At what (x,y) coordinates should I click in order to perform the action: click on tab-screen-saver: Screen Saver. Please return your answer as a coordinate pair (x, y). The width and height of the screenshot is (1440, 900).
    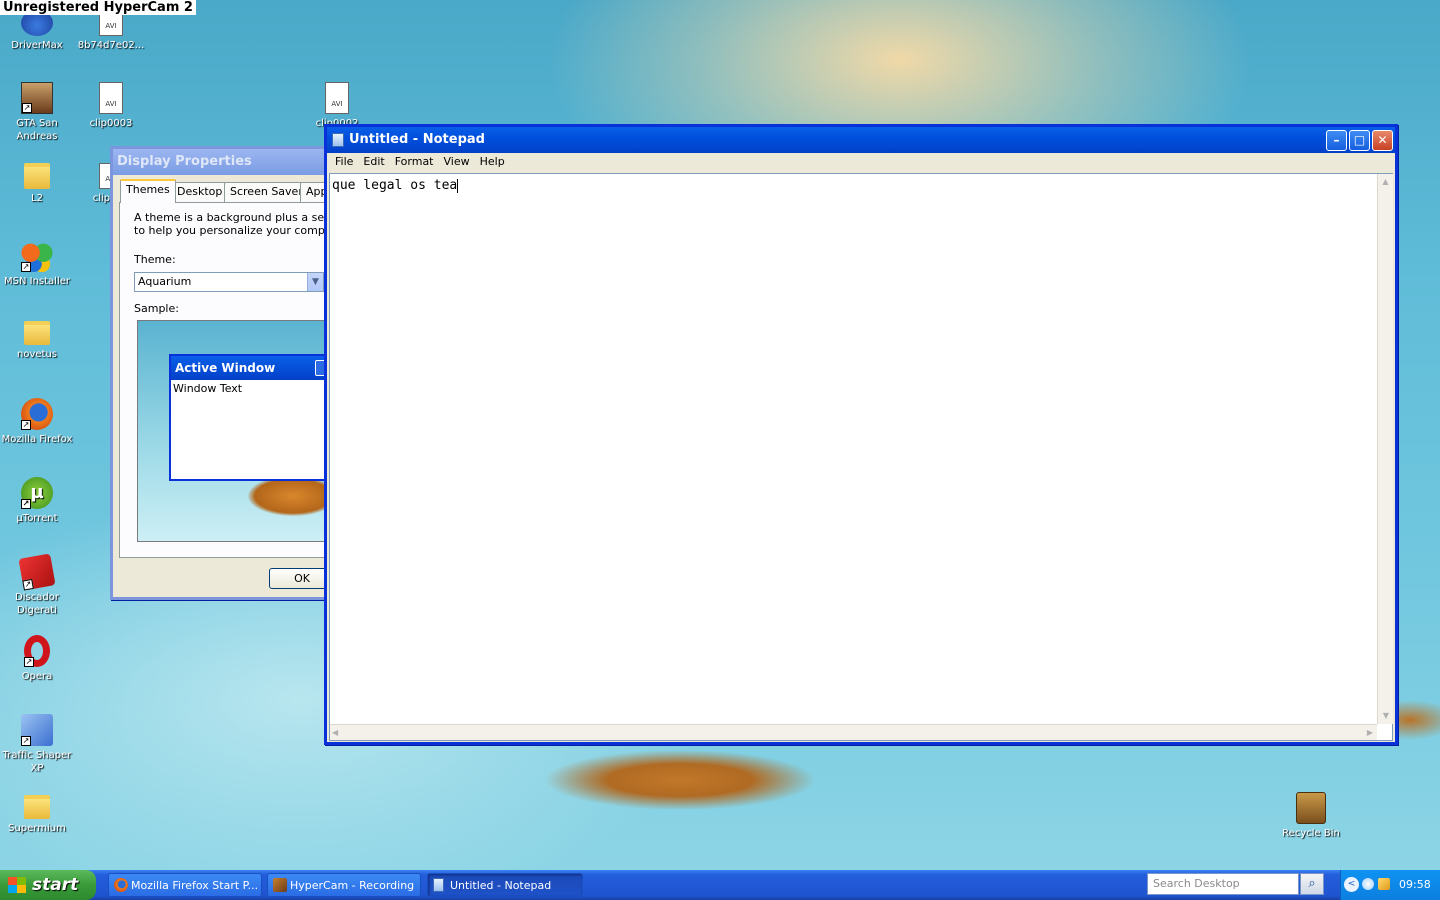
    Looking at the image, I should click on (266, 192).